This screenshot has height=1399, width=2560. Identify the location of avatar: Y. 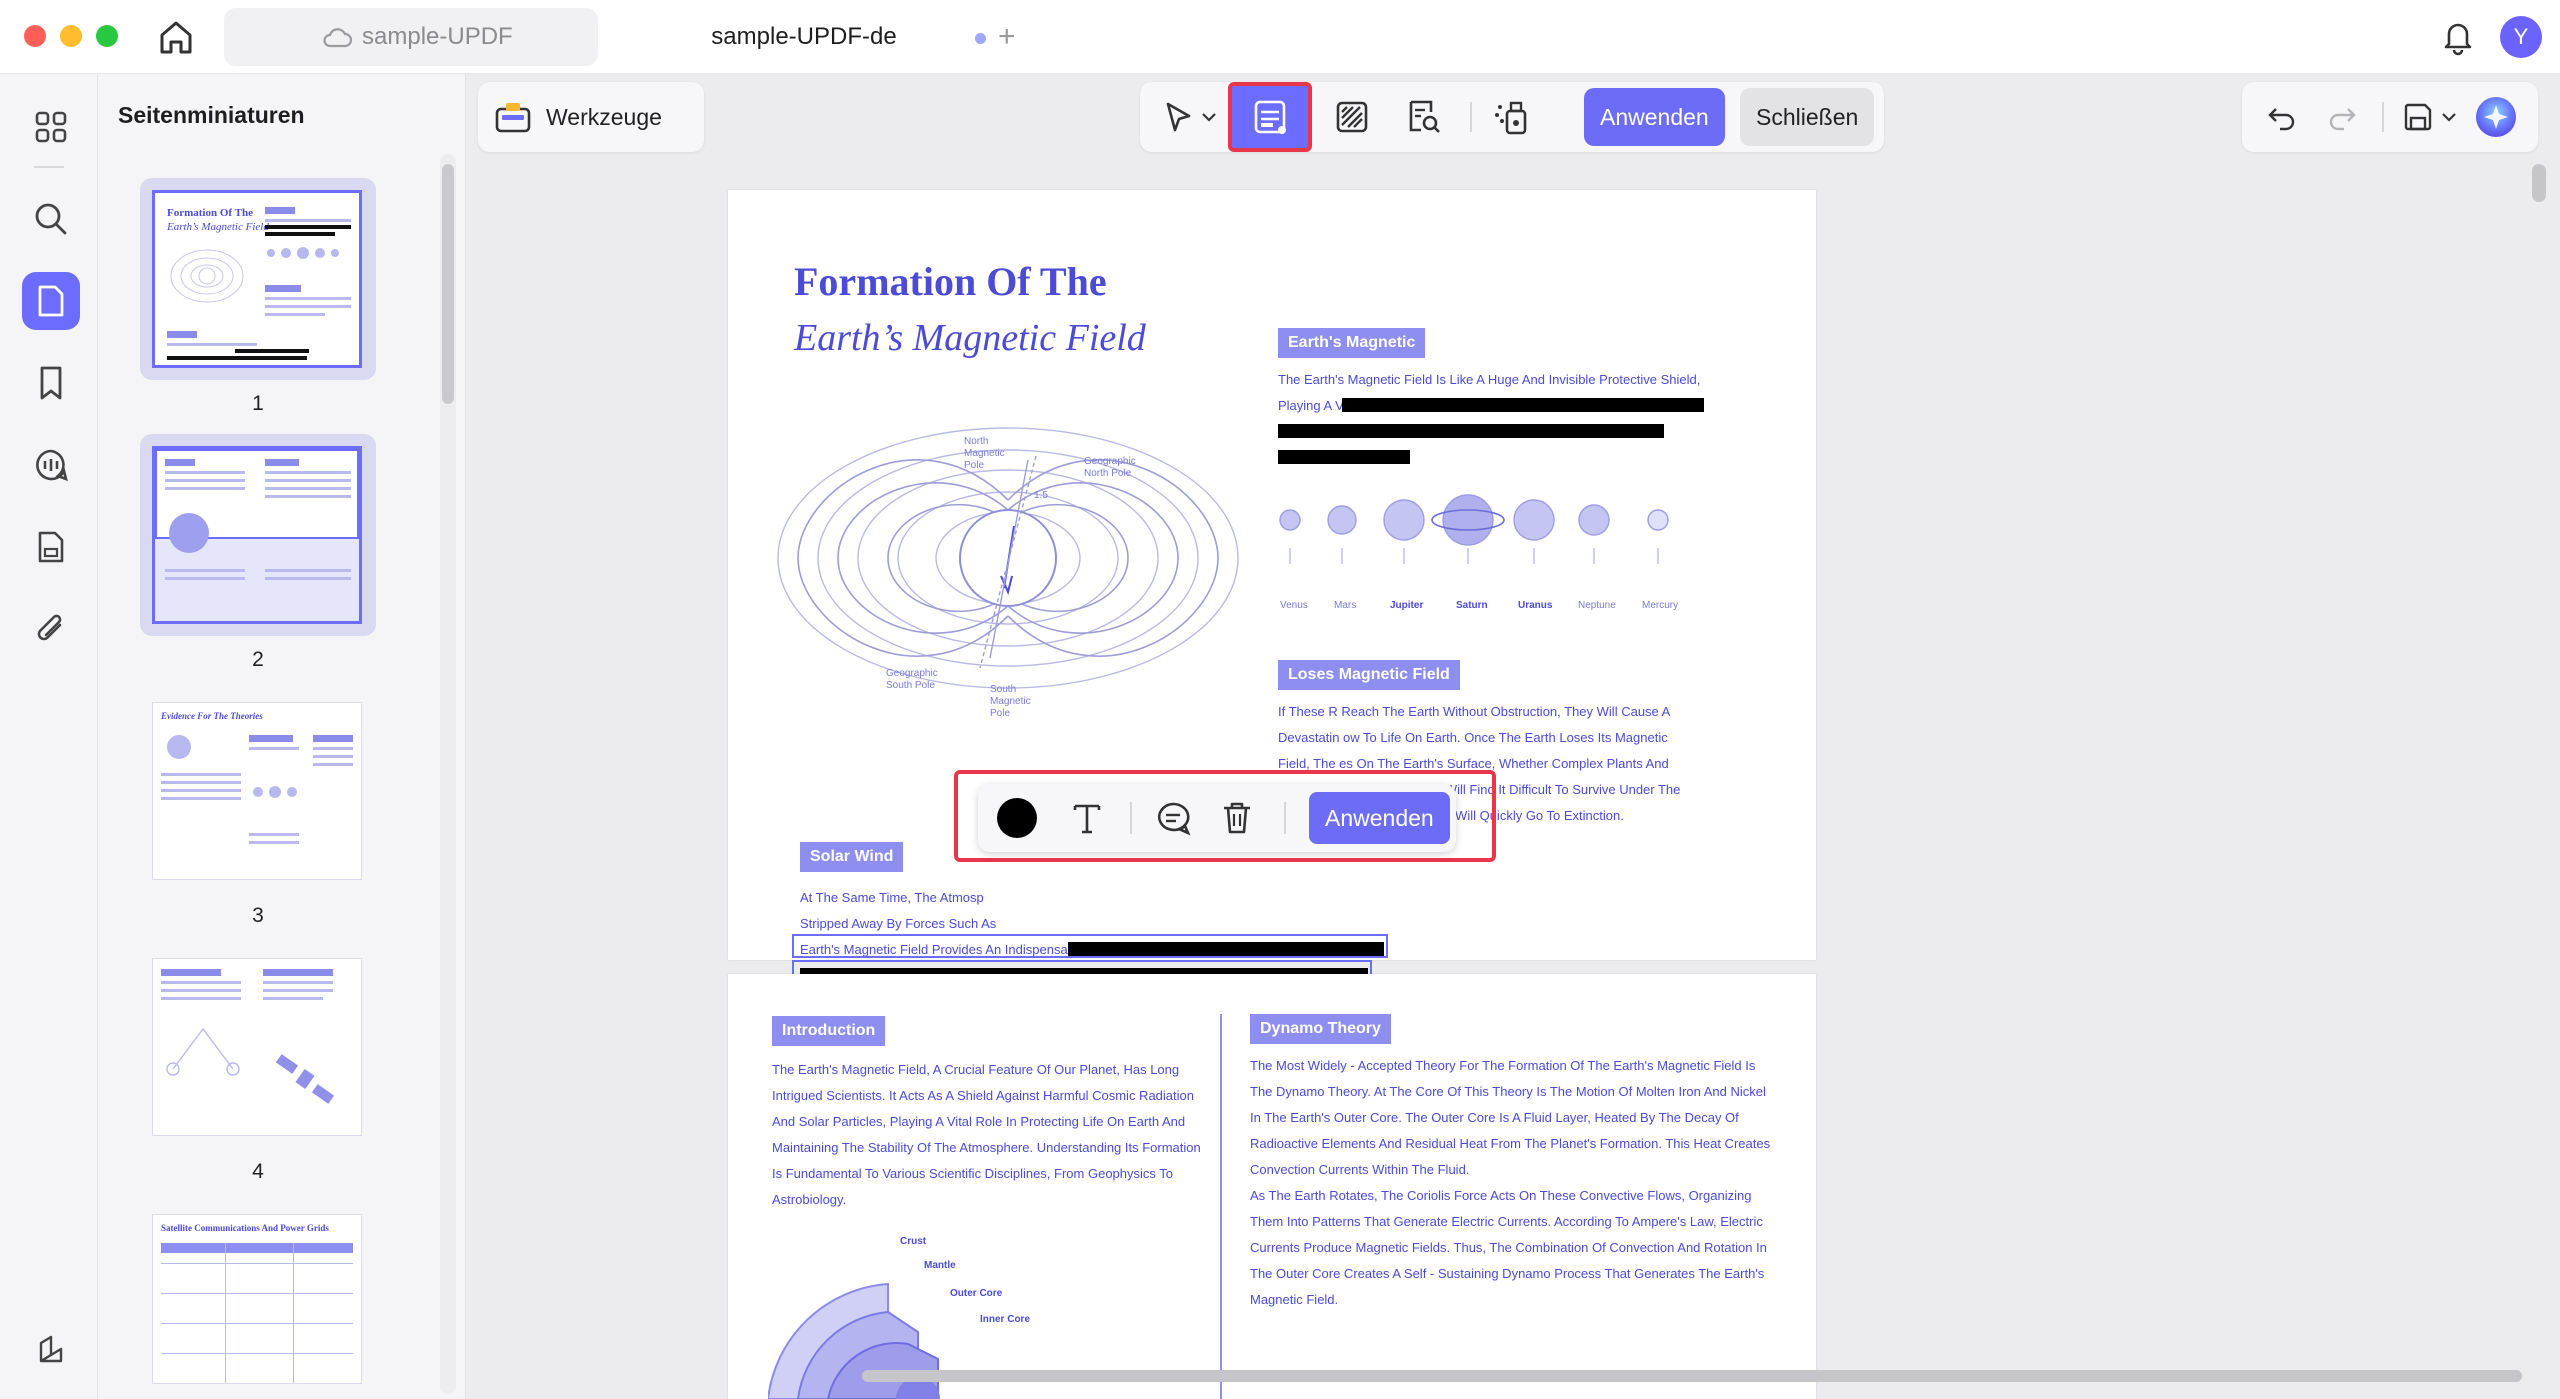
(2521, 37).